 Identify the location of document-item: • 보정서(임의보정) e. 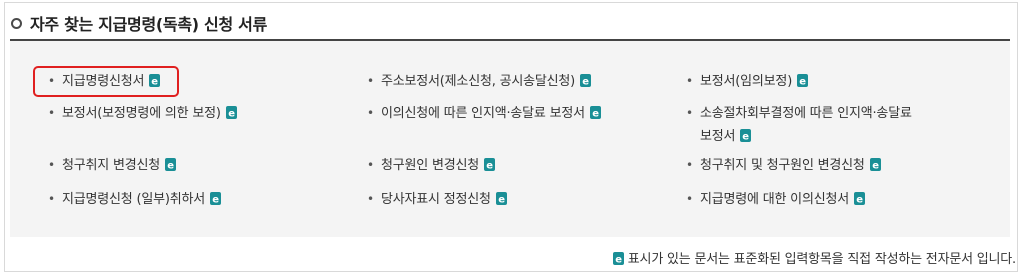
(747, 81).